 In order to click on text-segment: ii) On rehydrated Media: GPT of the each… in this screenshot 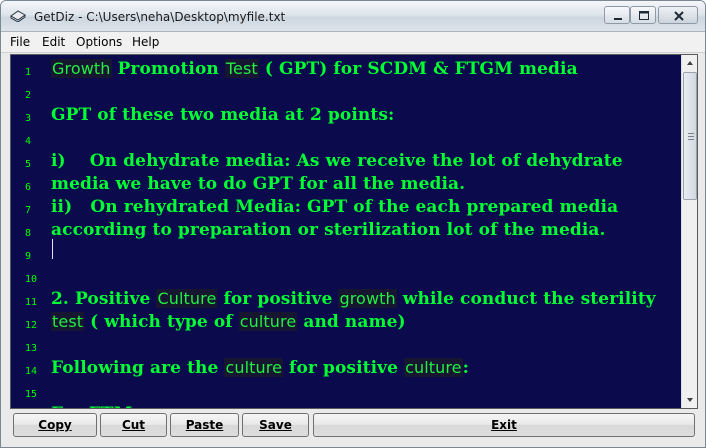, I will do `click(335, 207)`.